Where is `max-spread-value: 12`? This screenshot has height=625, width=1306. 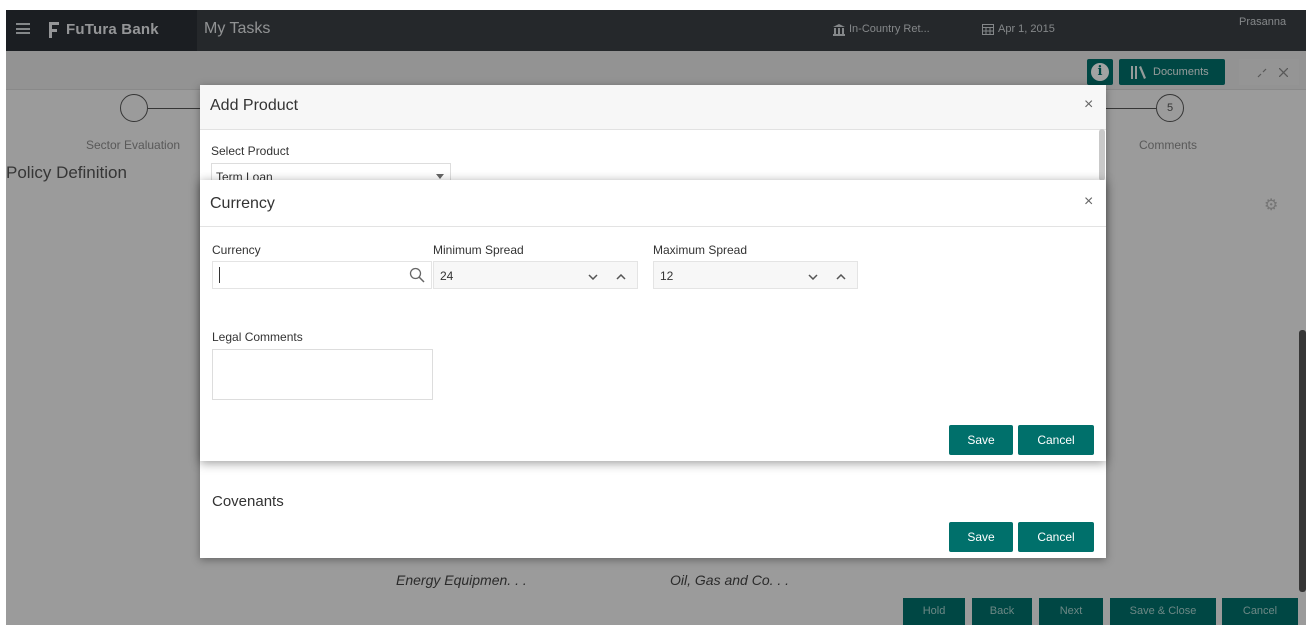 max-spread-value: 12 is located at coordinates (667, 276).